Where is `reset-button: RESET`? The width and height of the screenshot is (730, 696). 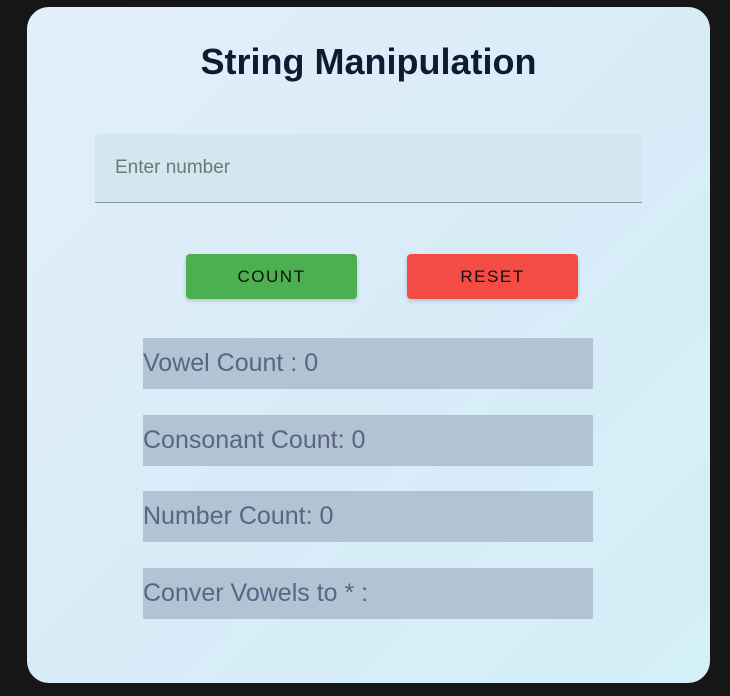
reset-button: RESET is located at coordinates (492, 276).